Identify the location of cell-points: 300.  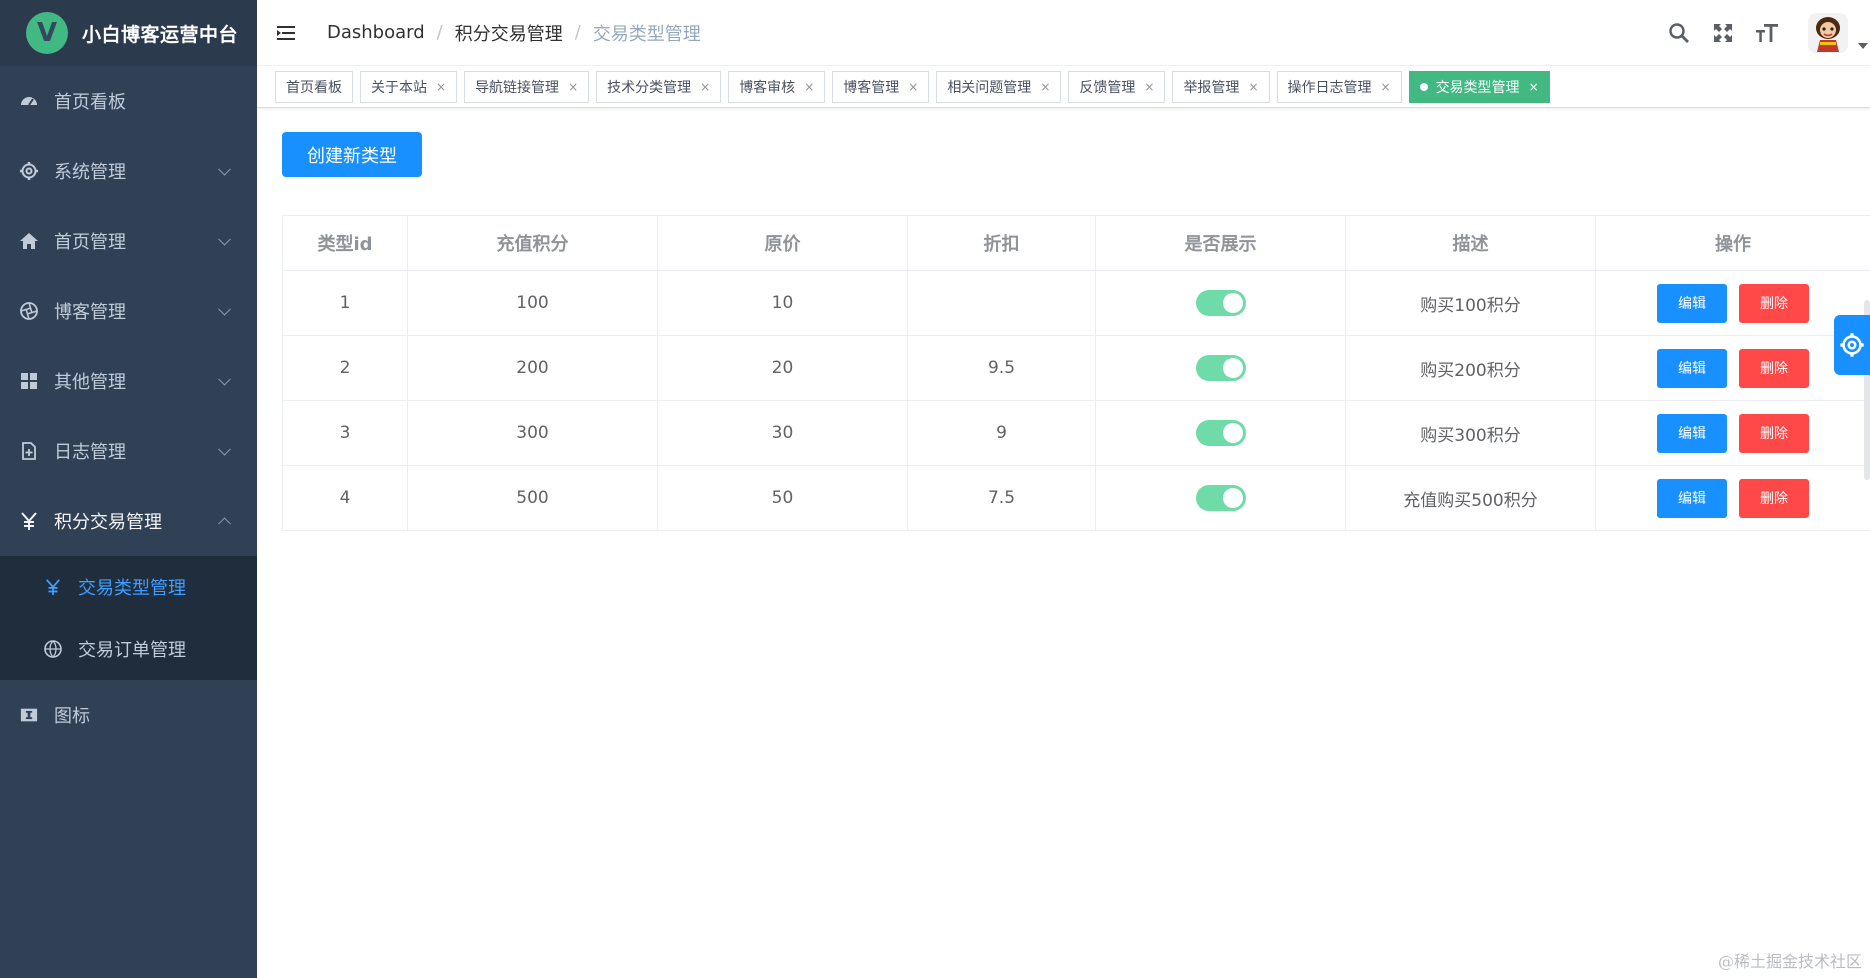
(532, 433).